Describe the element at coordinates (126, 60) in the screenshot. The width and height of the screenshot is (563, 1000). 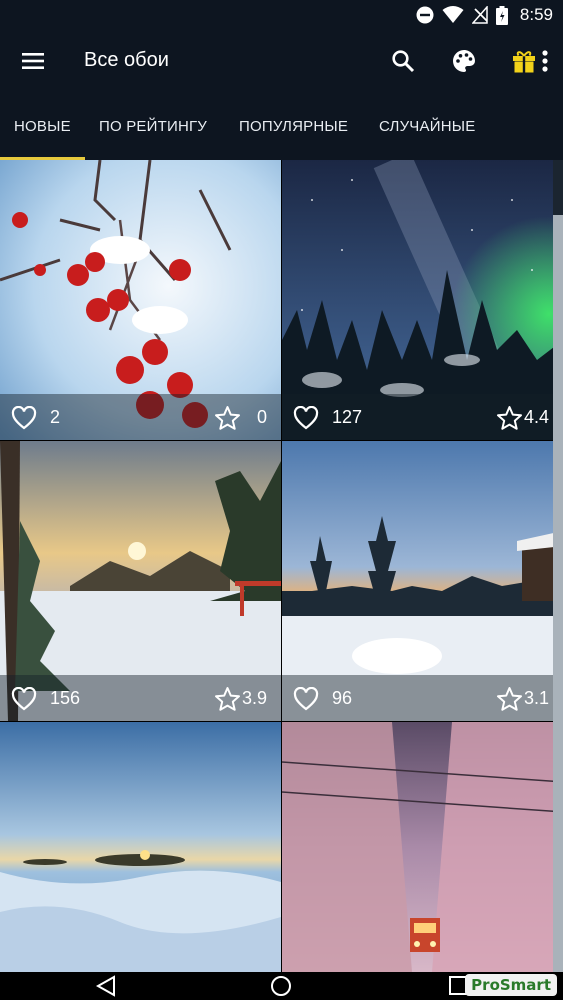
I see `page-title: Все обои` at that location.